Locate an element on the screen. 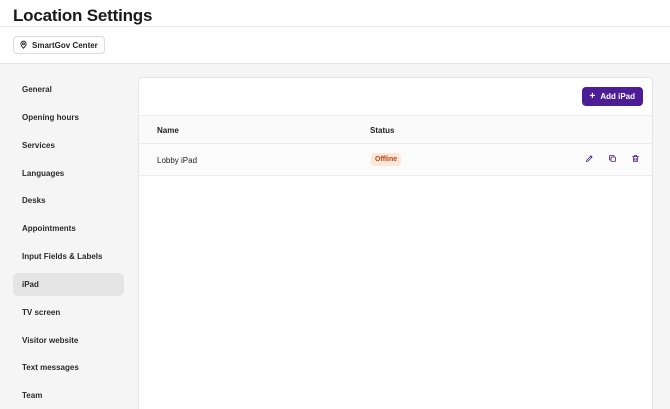 The width and height of the screenshot is (670, 409). row-actions is located at coordinates (612, 158).